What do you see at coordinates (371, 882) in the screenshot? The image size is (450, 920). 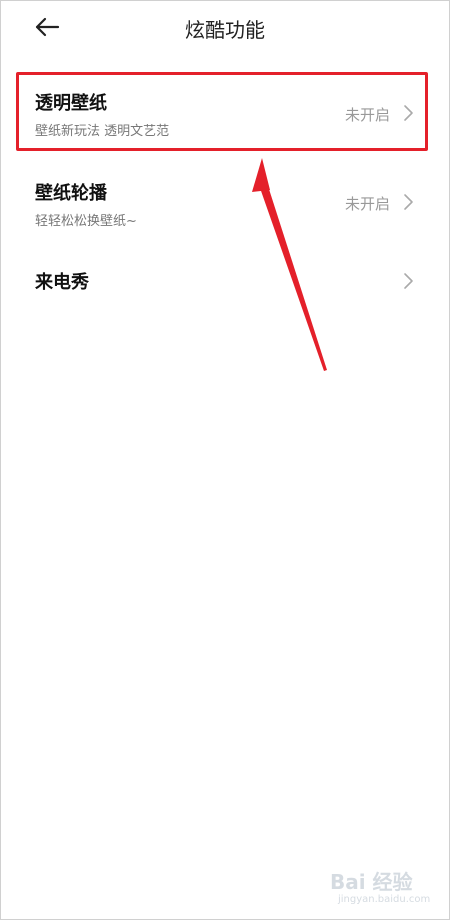 I see `watermark-main: Bai 经验` at bounding box center [371, 882].